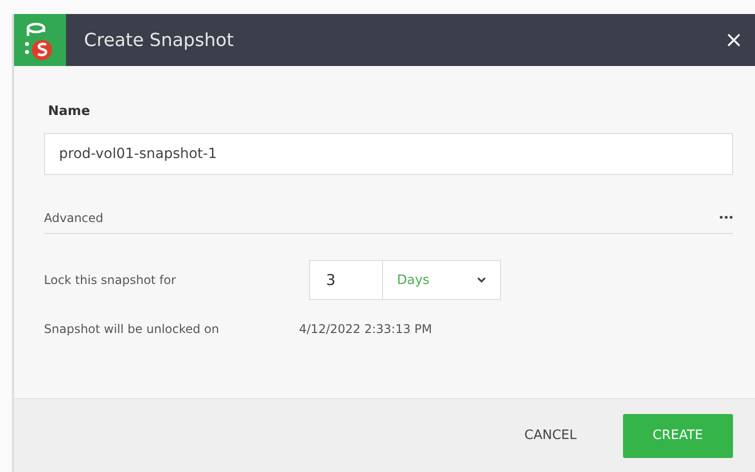  Describe the element at coordinates (725, 218) in the screenshot. I see `more-button: •••` at that location.